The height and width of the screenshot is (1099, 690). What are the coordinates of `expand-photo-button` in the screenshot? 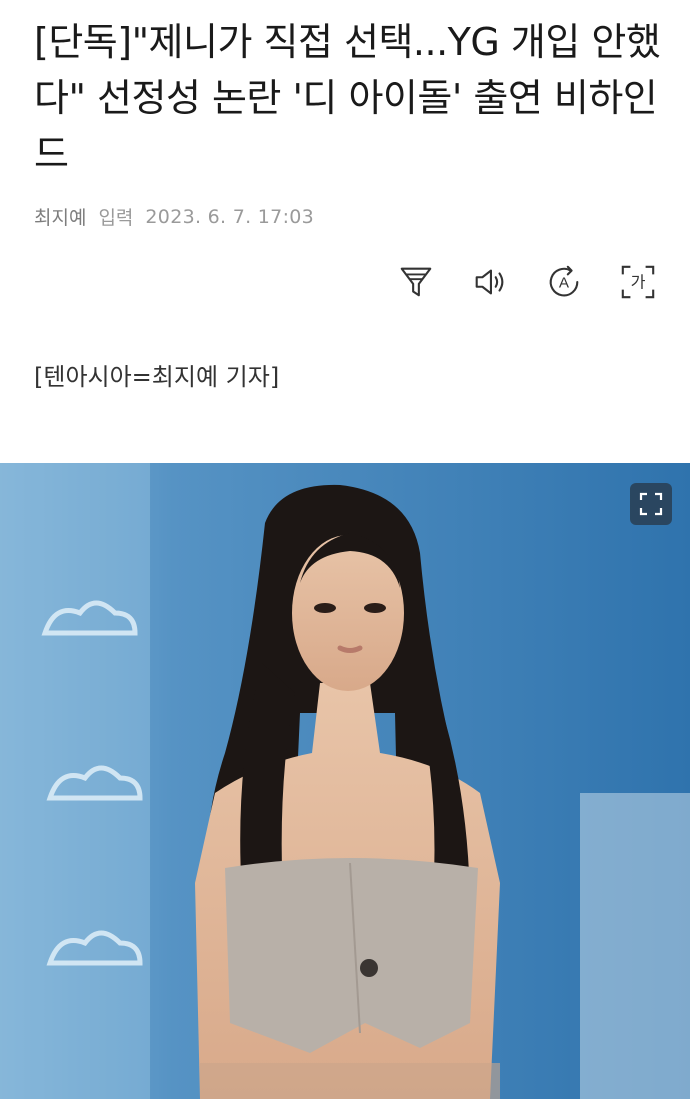 It's located at (651, 504).